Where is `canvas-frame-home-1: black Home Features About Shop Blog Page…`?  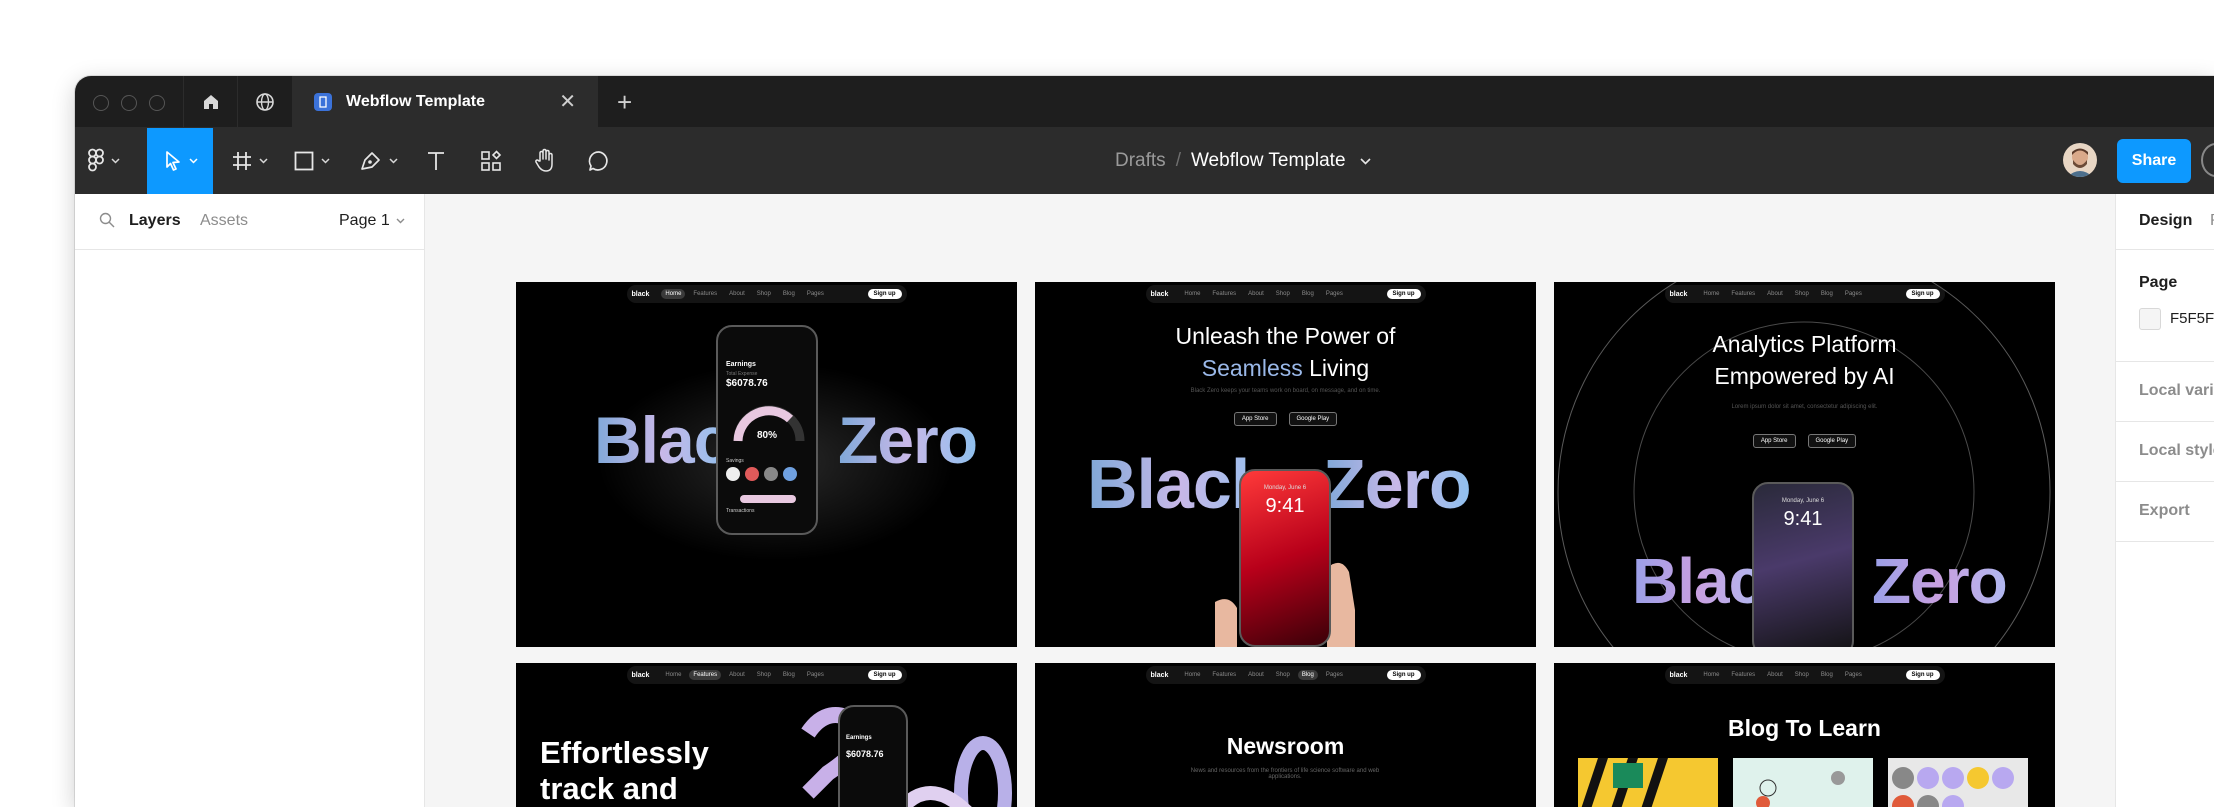 canvas-frame-home-1: black Home Features About Shop Blog Page… is located at coordinates (766, 464).